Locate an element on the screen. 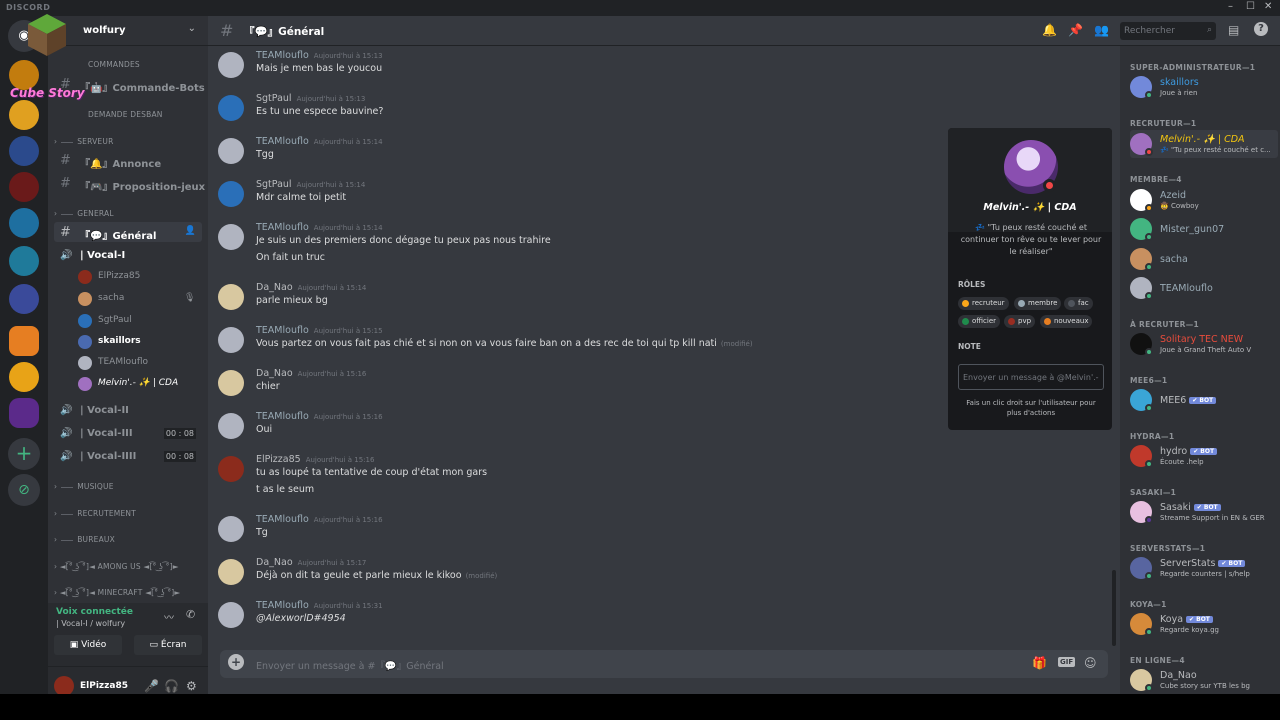  disconnect-icon: ✆ is located at coordinates (190, 614).